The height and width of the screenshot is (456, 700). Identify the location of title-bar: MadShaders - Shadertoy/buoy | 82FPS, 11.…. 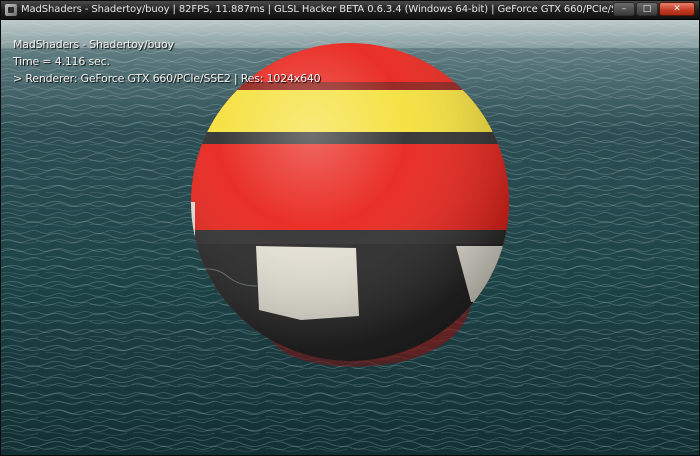
(350, 10).